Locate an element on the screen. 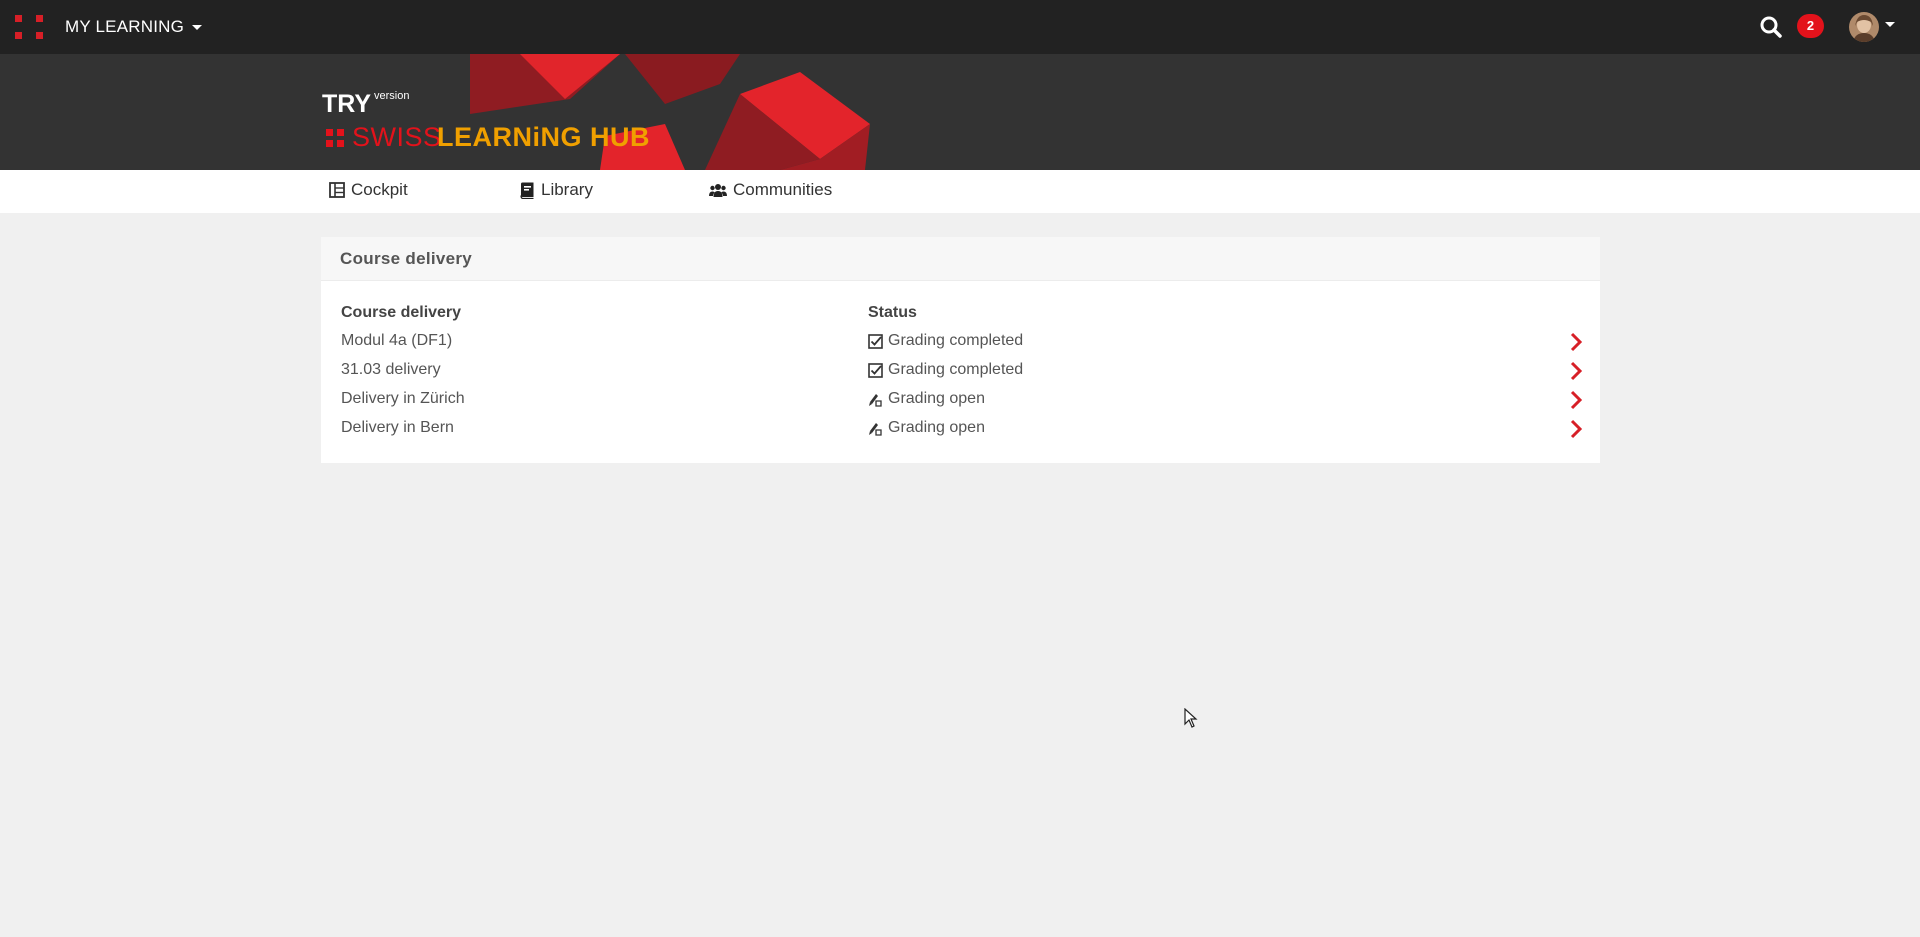 The image size is (1920, 937). library-icon is located at coordinates (527, 190).